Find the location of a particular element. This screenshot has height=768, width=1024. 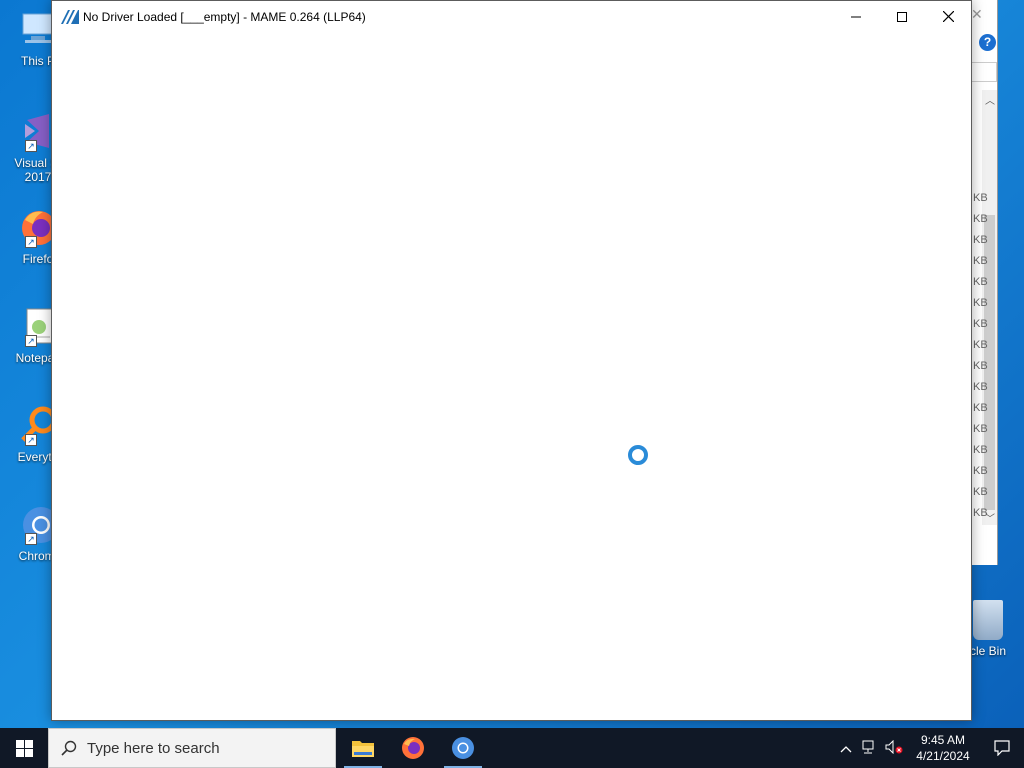

desktop-icon-label: cle Bin is located at coordinates (988, 651).